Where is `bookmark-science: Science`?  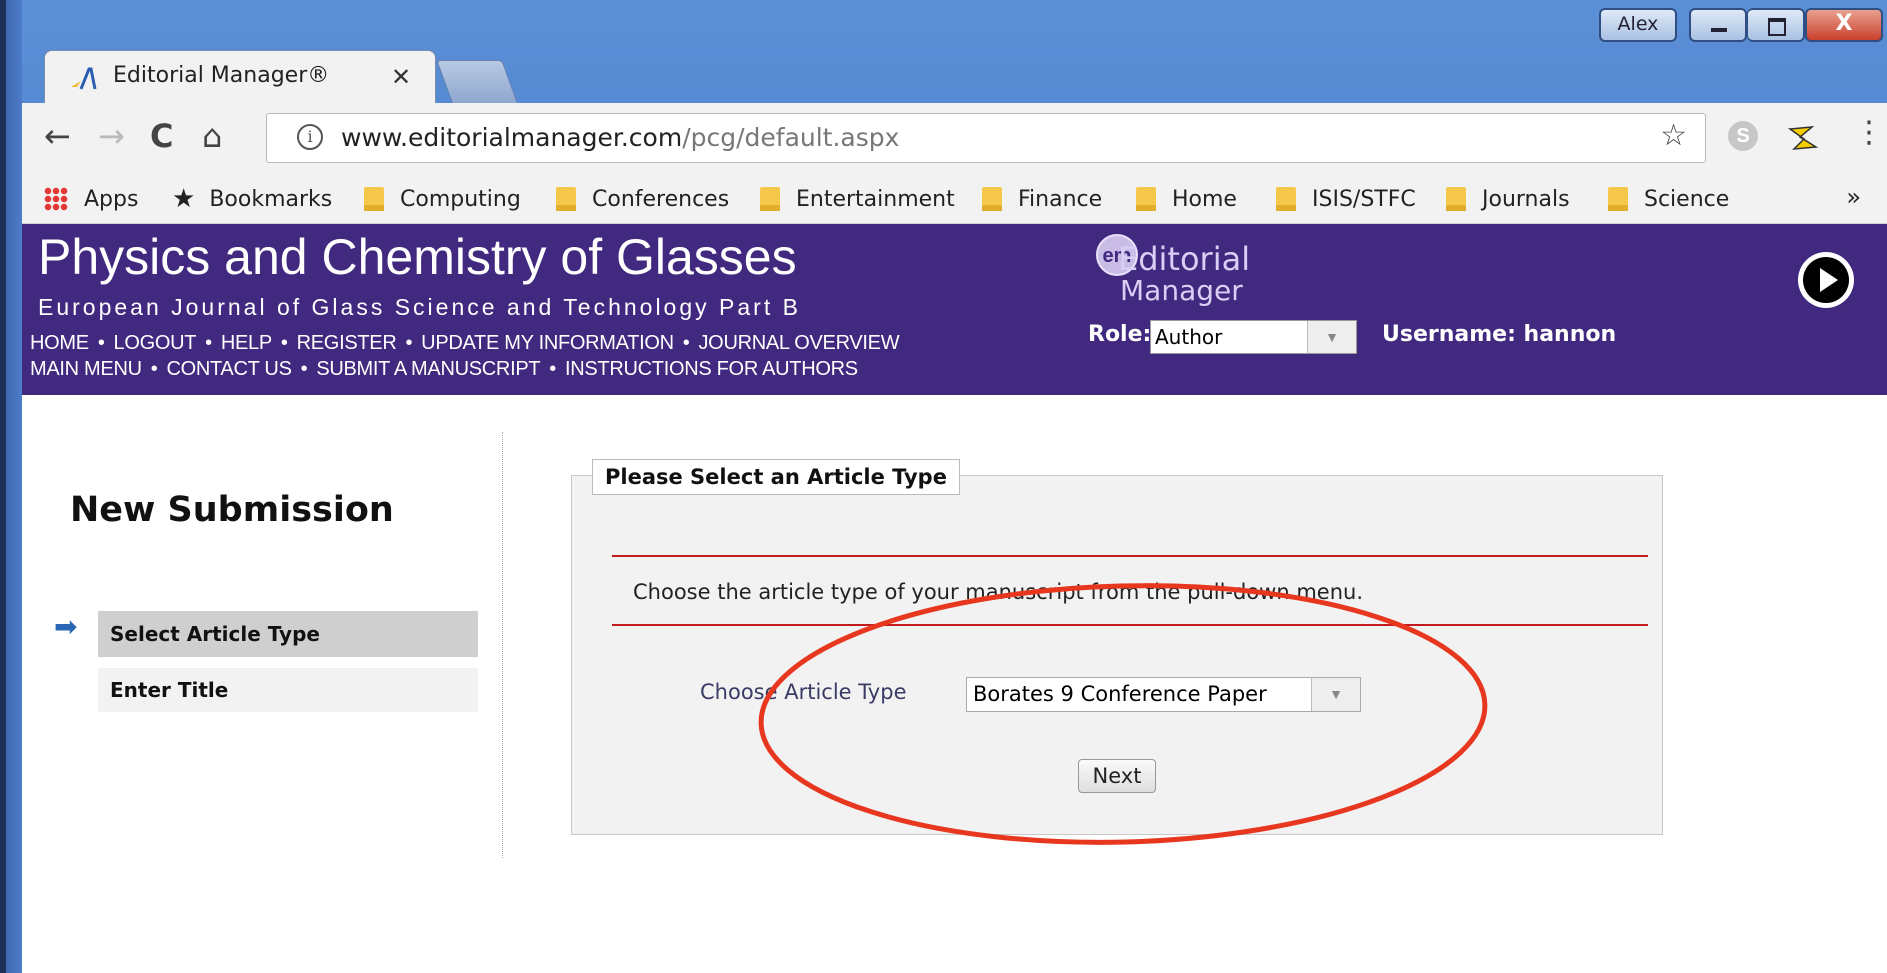
bookmark-science: Science is located at coordinates (1668, 199).